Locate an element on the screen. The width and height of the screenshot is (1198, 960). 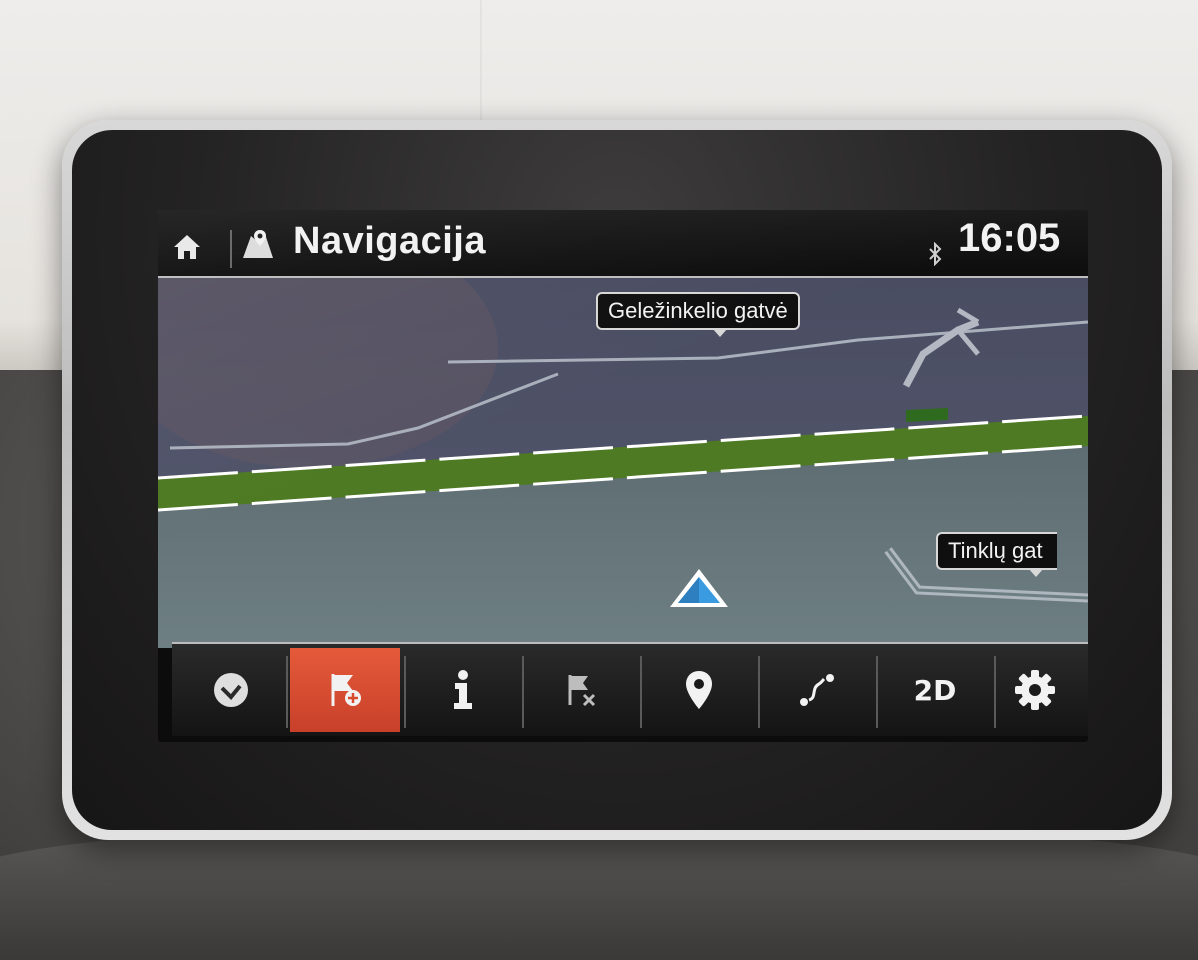
position-arrow-icon is located at coordinates (699, 588).